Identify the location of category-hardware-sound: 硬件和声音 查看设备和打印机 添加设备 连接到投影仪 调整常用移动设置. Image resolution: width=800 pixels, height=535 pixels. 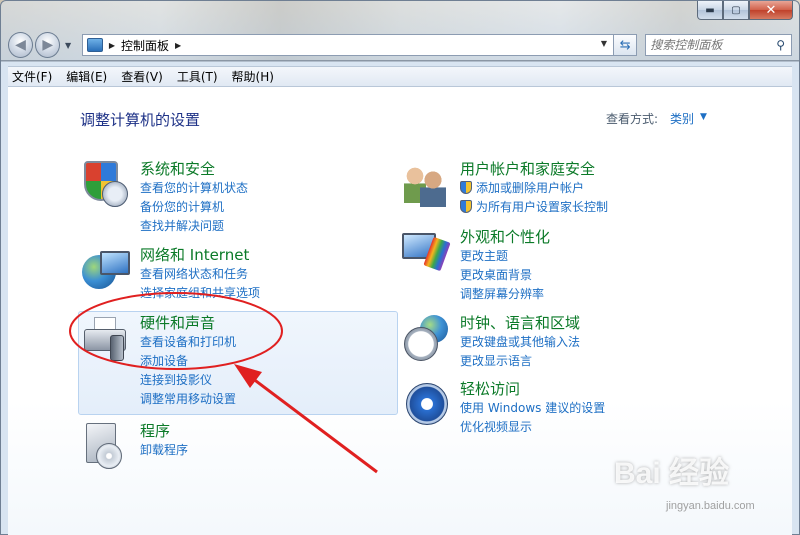
(158, 361).